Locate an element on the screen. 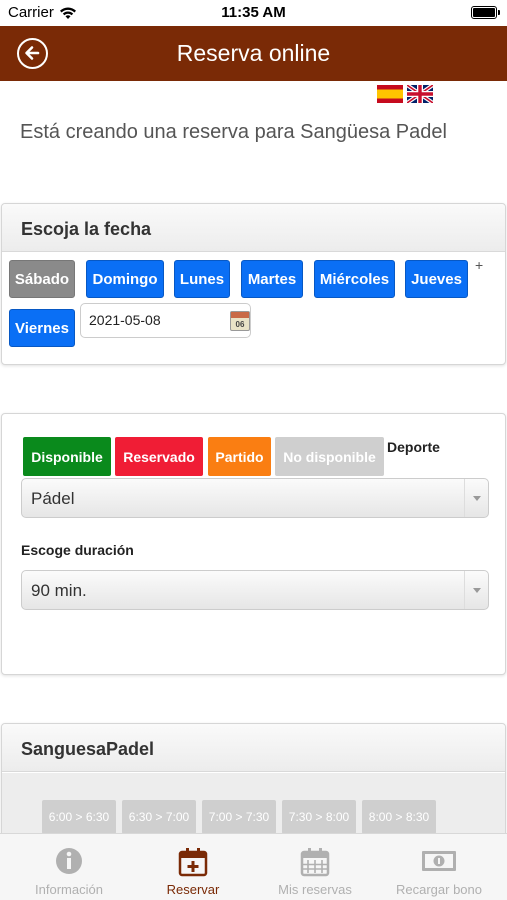 This screenshot has width=507, height=900. sport-label: Deporte is located at coordinates (413, 447).